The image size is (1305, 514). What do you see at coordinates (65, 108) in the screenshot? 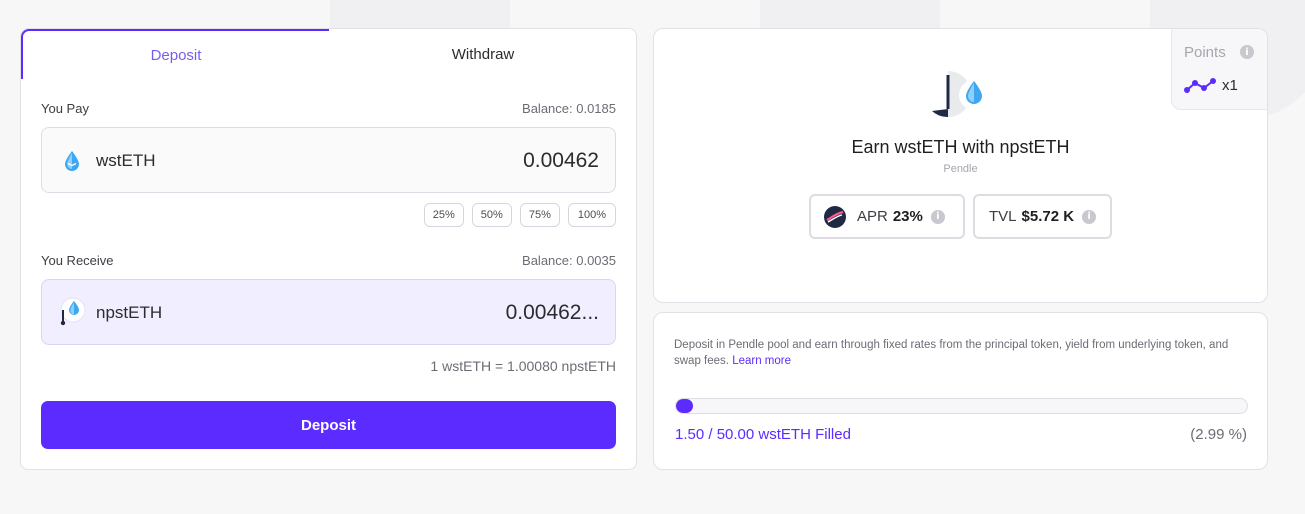
I see `you-pay-label: You Pay` at bounding box center [65, 108].